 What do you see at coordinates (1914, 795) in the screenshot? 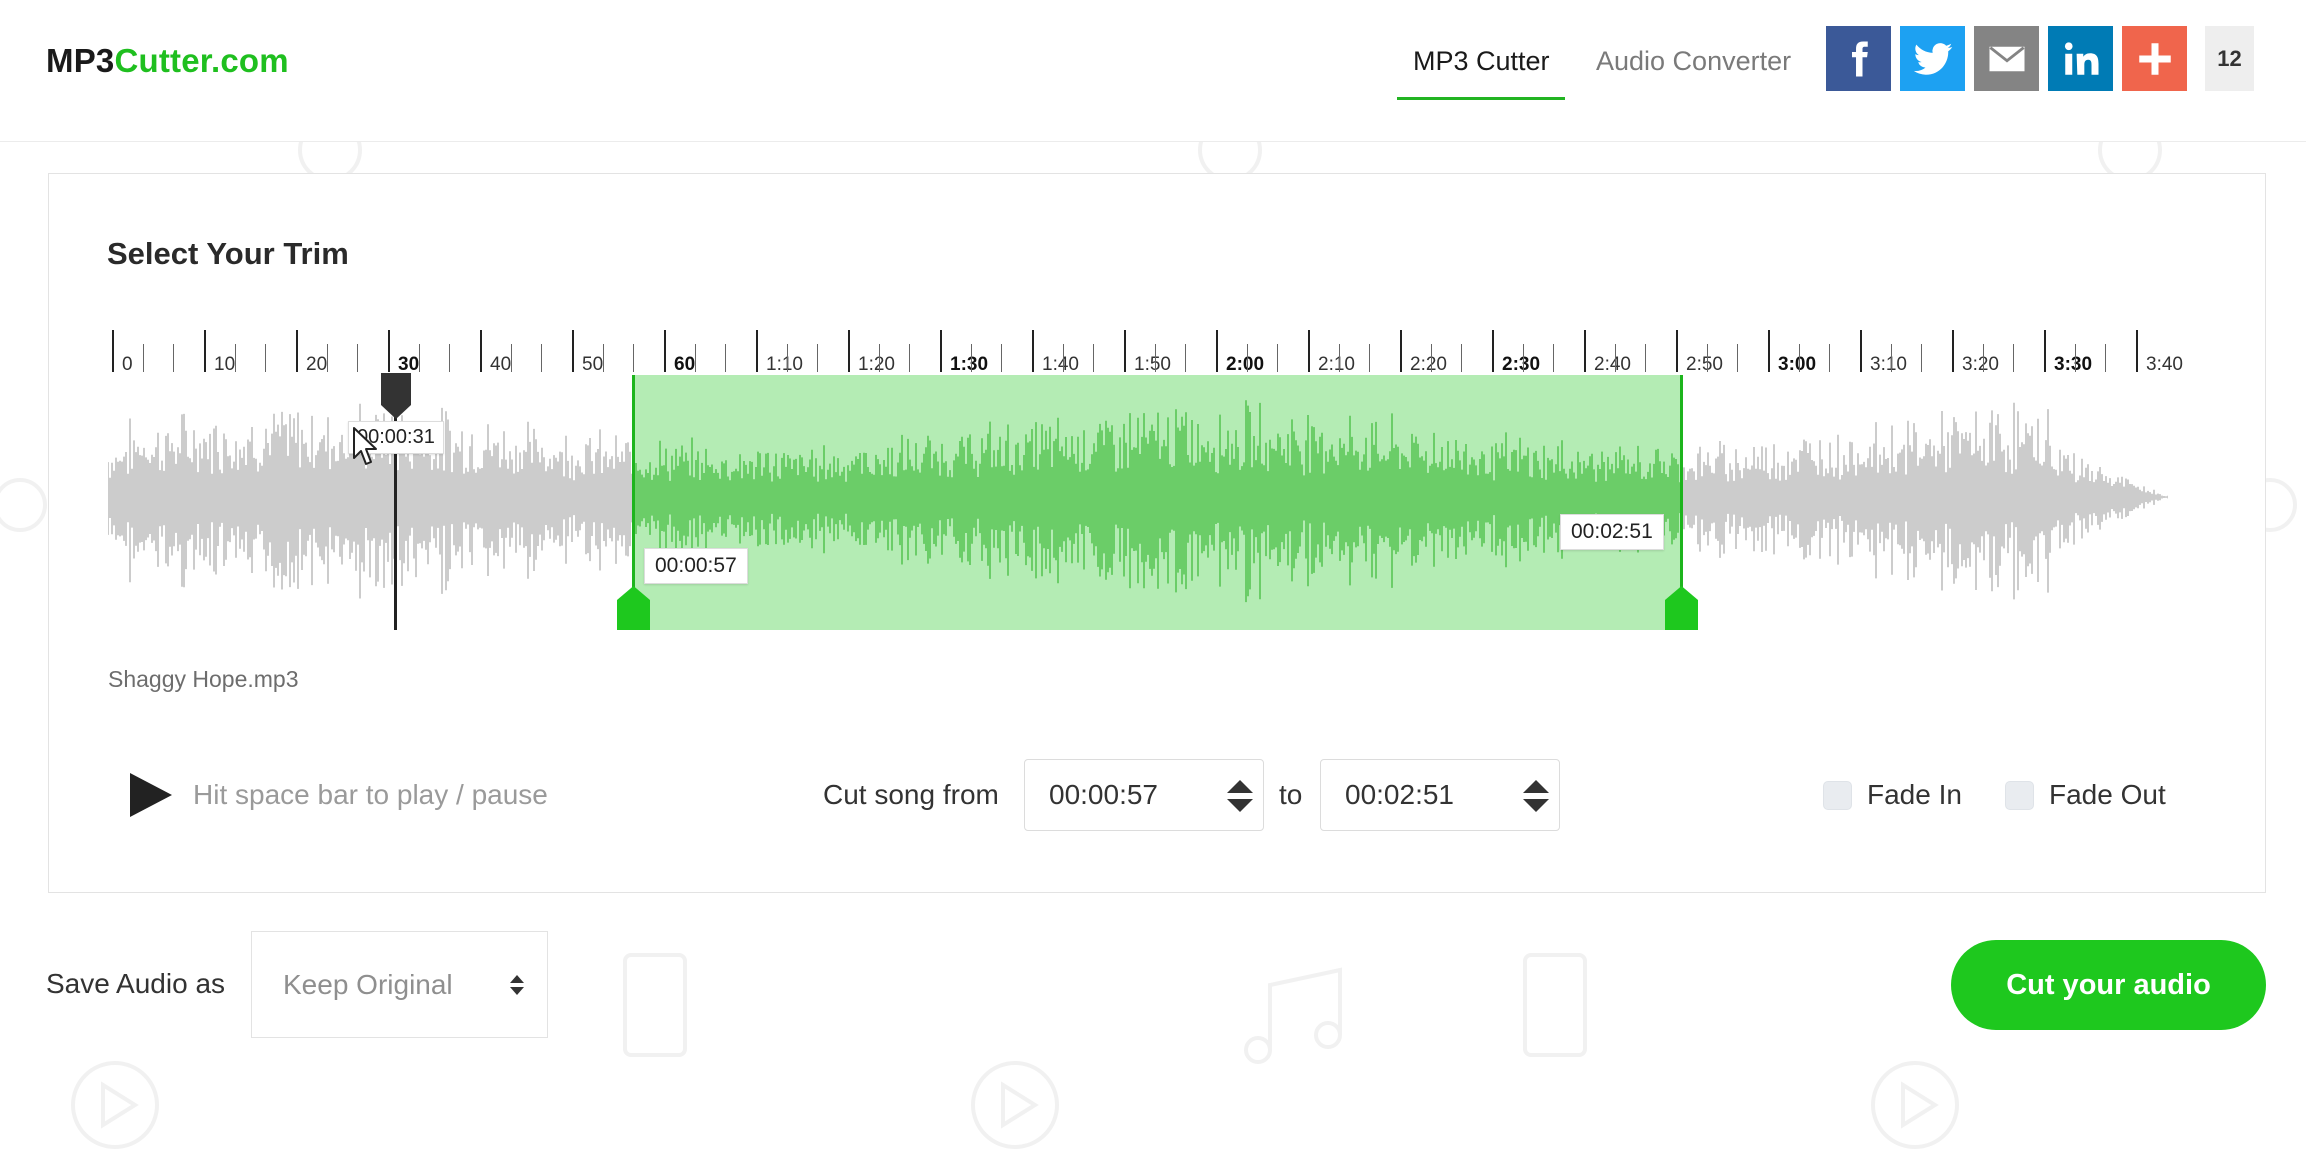
I see `fade-in-label: Fade In` at bounding box center [1914, 795].